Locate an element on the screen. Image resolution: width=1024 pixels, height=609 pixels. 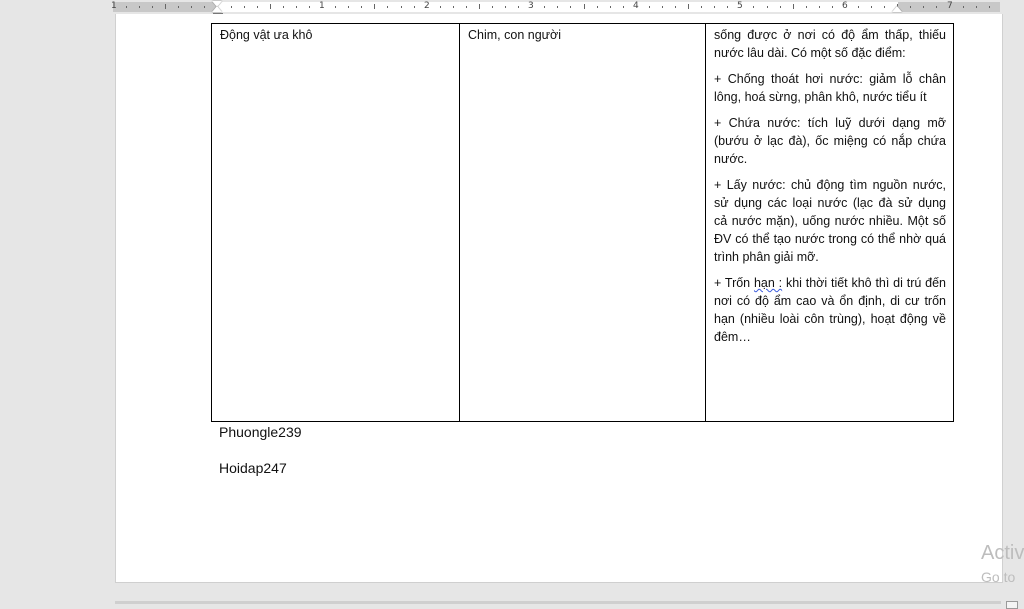
ruler-number: 7 is located at coordinates (950, 6).